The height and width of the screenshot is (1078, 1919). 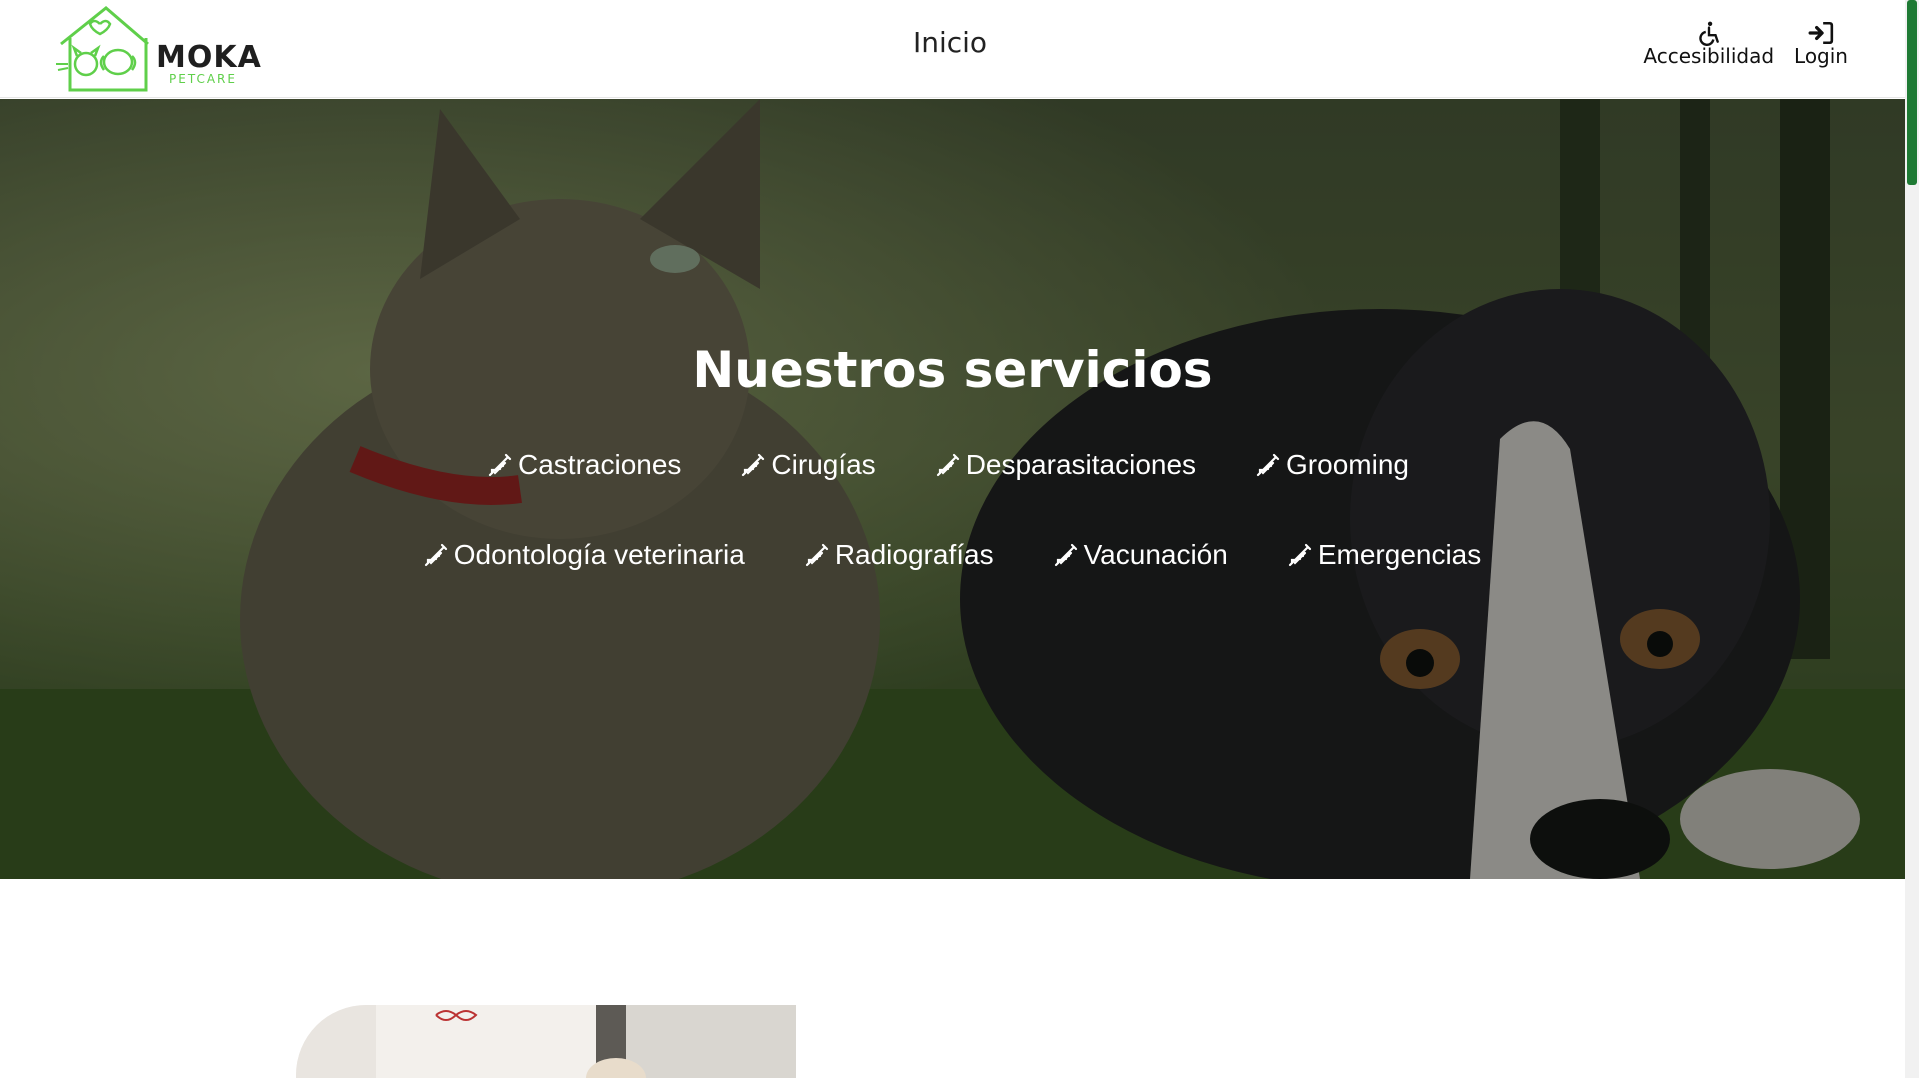 What do you see at coordinates (209, 57) in the screenshot?
I see `logo-wordmark: MOKA` at bounding box center [209, 57].